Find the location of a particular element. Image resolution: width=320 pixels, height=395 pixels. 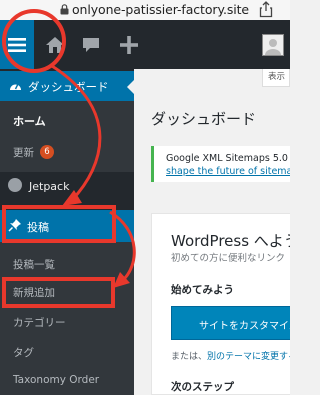

sidebar-item-taxonomy-order: Taxonomy Order is located at coordinates (56, 380).